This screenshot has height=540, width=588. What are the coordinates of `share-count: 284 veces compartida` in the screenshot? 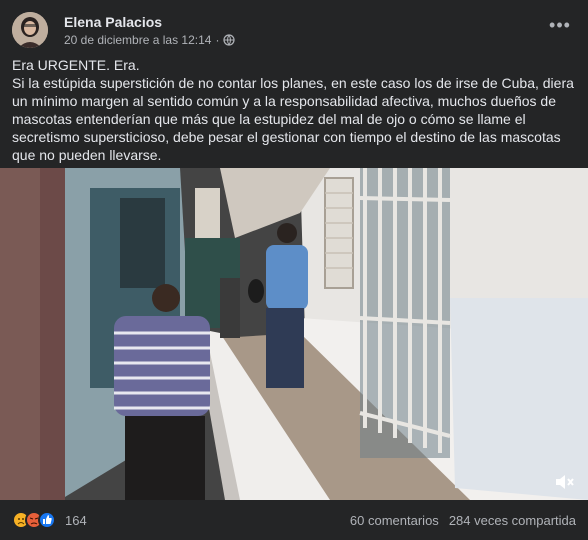 It's located at (512, 520).